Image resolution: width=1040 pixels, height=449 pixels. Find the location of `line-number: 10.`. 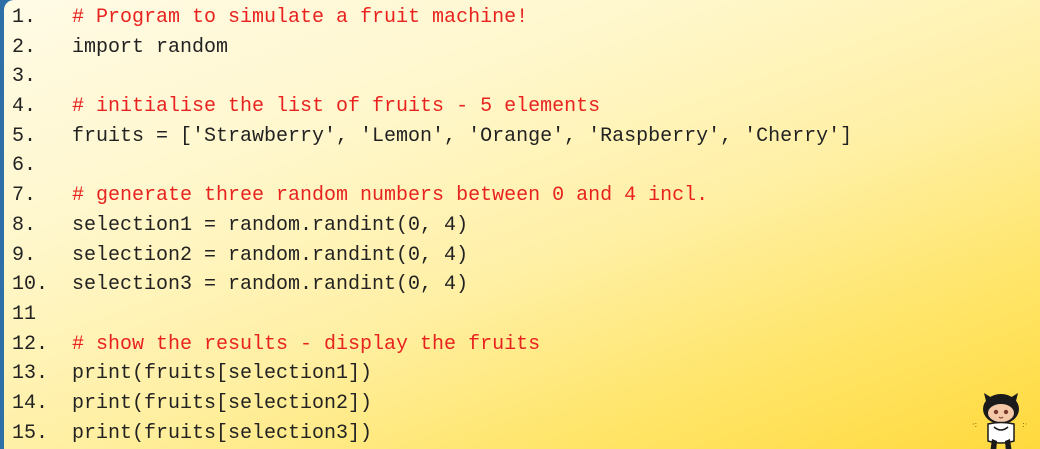

line-number: 10. is located at coordinates (30, 285).